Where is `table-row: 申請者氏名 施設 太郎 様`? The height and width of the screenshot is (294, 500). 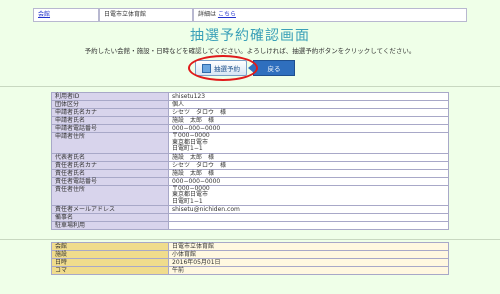 table-row: 申請者氏名 施設 太郎 様 is located at coordinates (250, 120).